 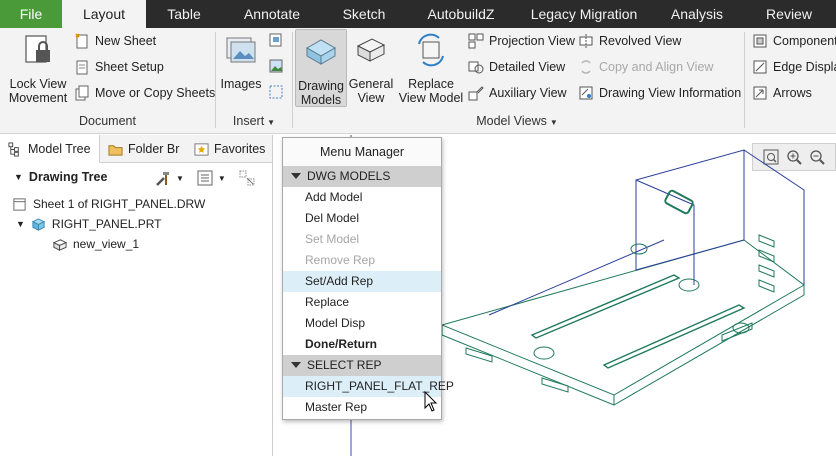 I want to click on favorites-icon, so click(x=201, y=149).